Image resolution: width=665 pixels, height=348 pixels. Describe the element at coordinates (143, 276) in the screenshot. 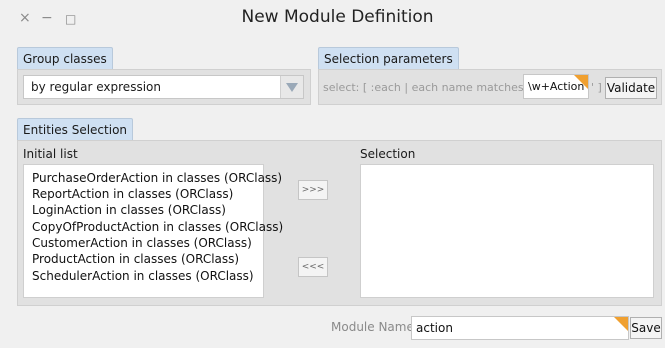

I see `list-item: SchedulerAction in classes (ORClass)` at that location.